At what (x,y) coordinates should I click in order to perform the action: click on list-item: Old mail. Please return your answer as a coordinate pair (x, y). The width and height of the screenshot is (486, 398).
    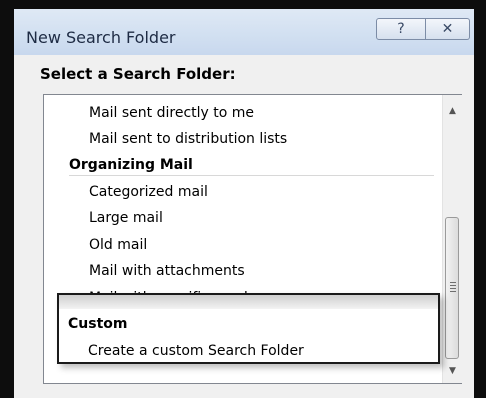
    Looking at the image, I should click on (118, 245).